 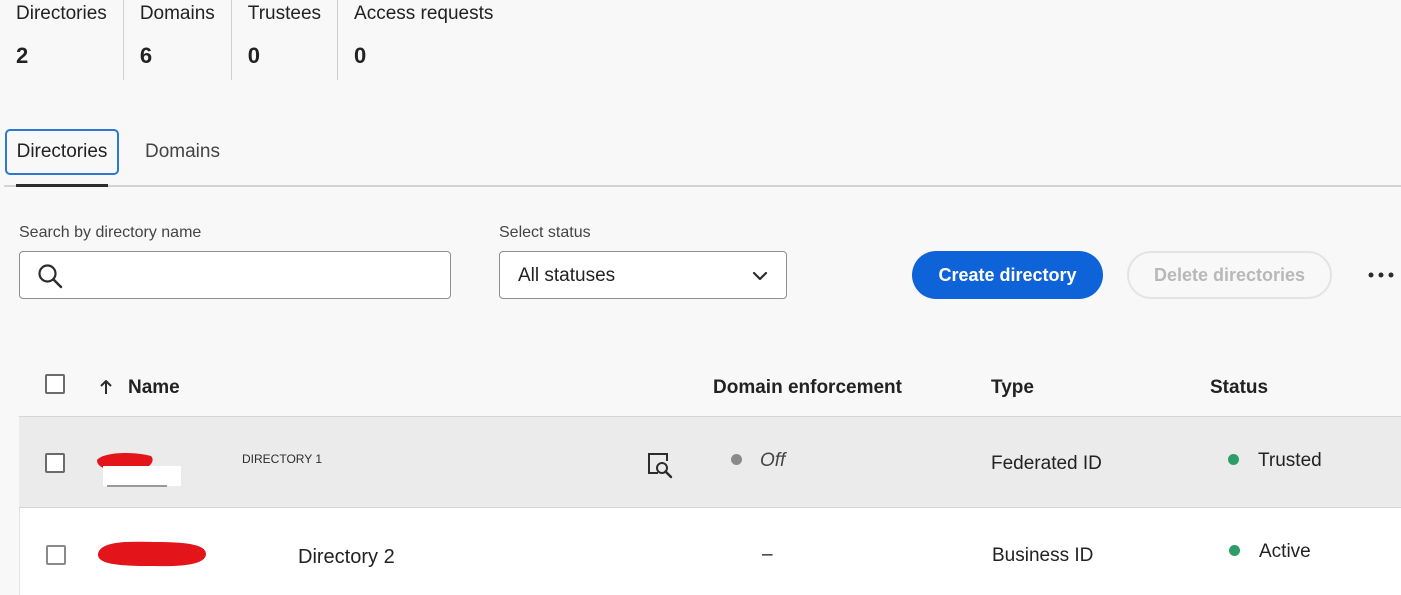 What do you see at coordinates (1290, 460) in the screenshot?
I see `status-value: Trusted` at bounding box center [1290, 460].